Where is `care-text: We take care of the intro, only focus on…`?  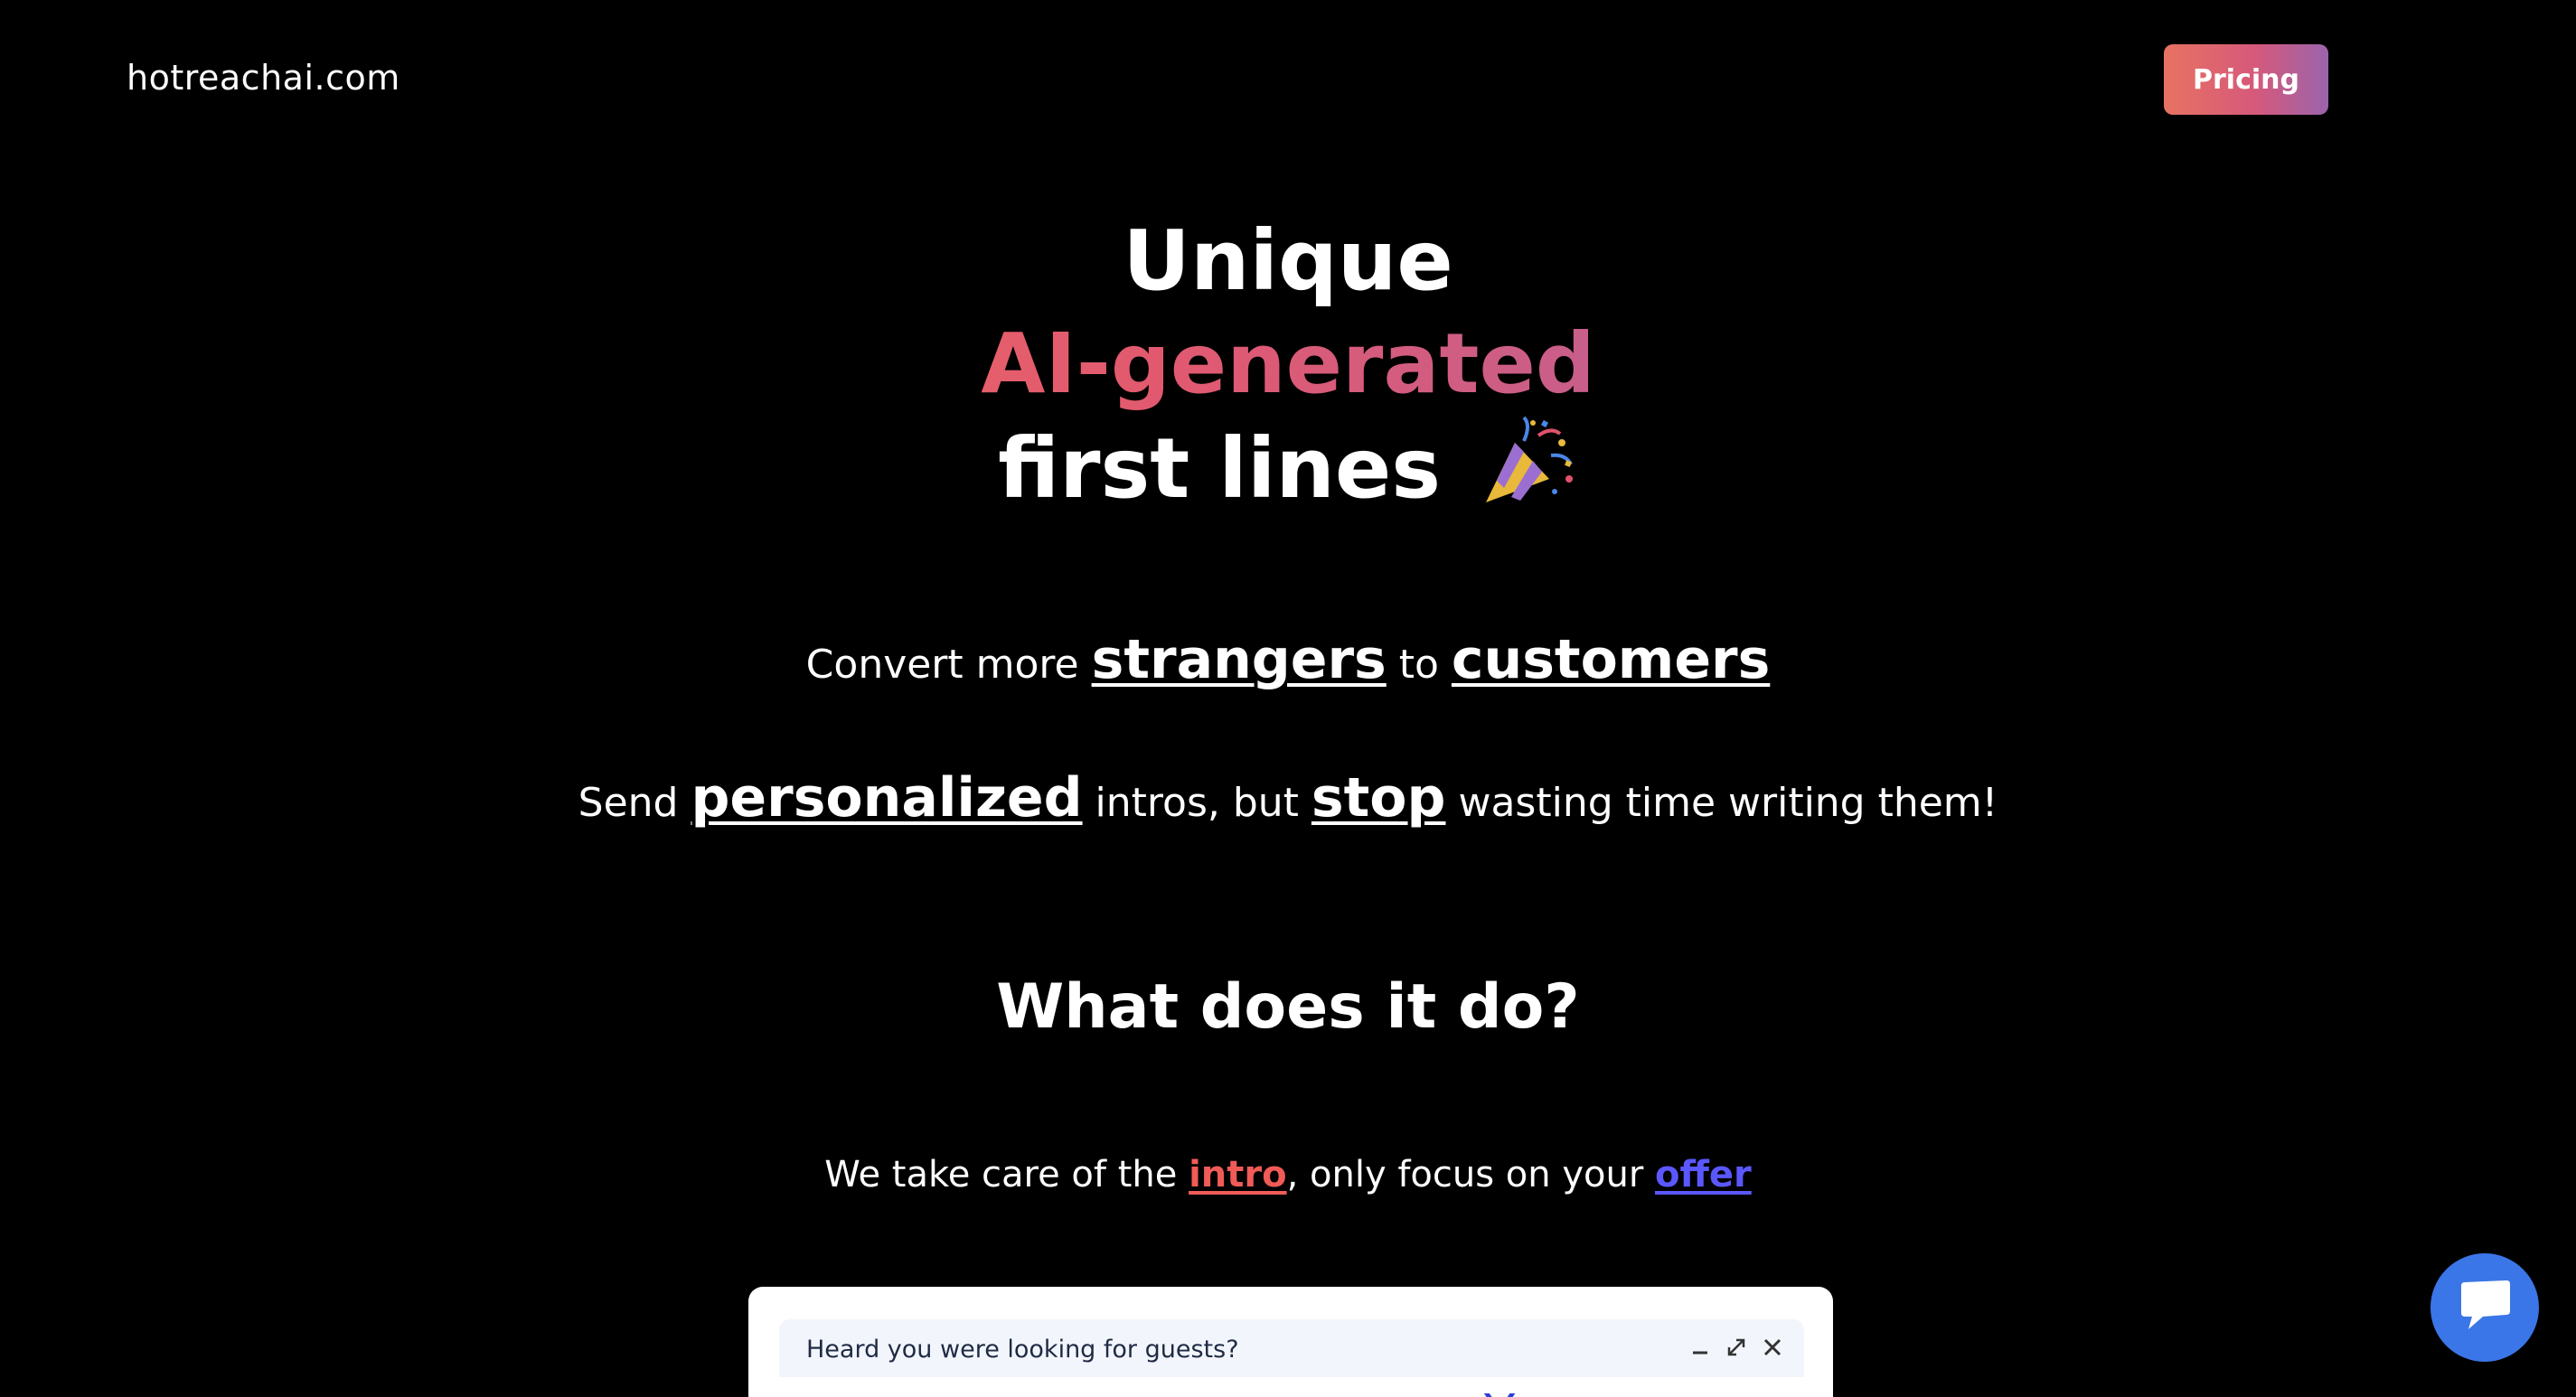
care-text: We take care of the intro, only focus on… is located at coordinates (1288, 1174).